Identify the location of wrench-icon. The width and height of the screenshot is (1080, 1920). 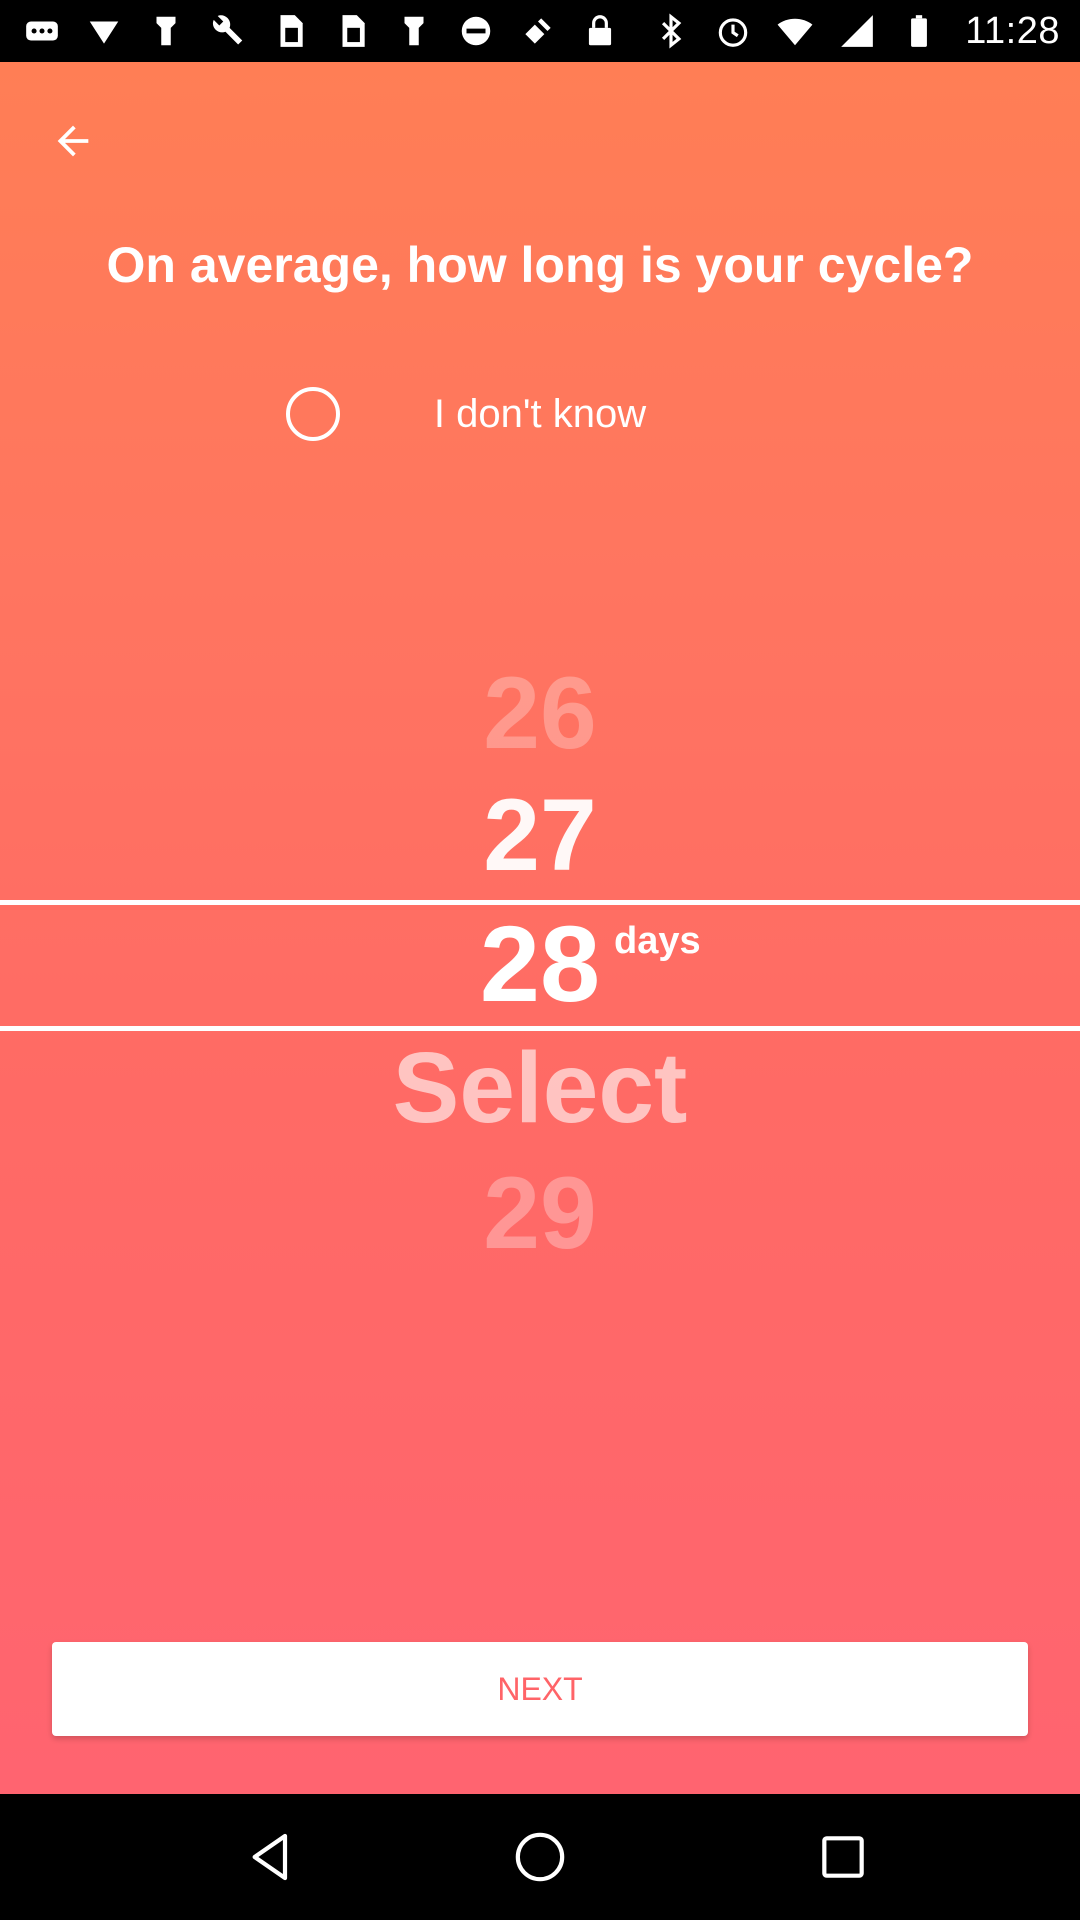
(228, 31).